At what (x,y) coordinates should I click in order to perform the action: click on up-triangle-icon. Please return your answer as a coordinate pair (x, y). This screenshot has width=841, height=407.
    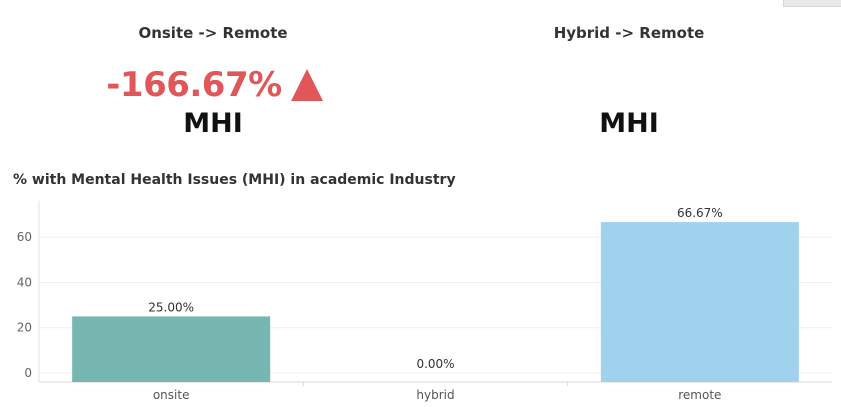
    Looking at the image, I should click on (306, 85).